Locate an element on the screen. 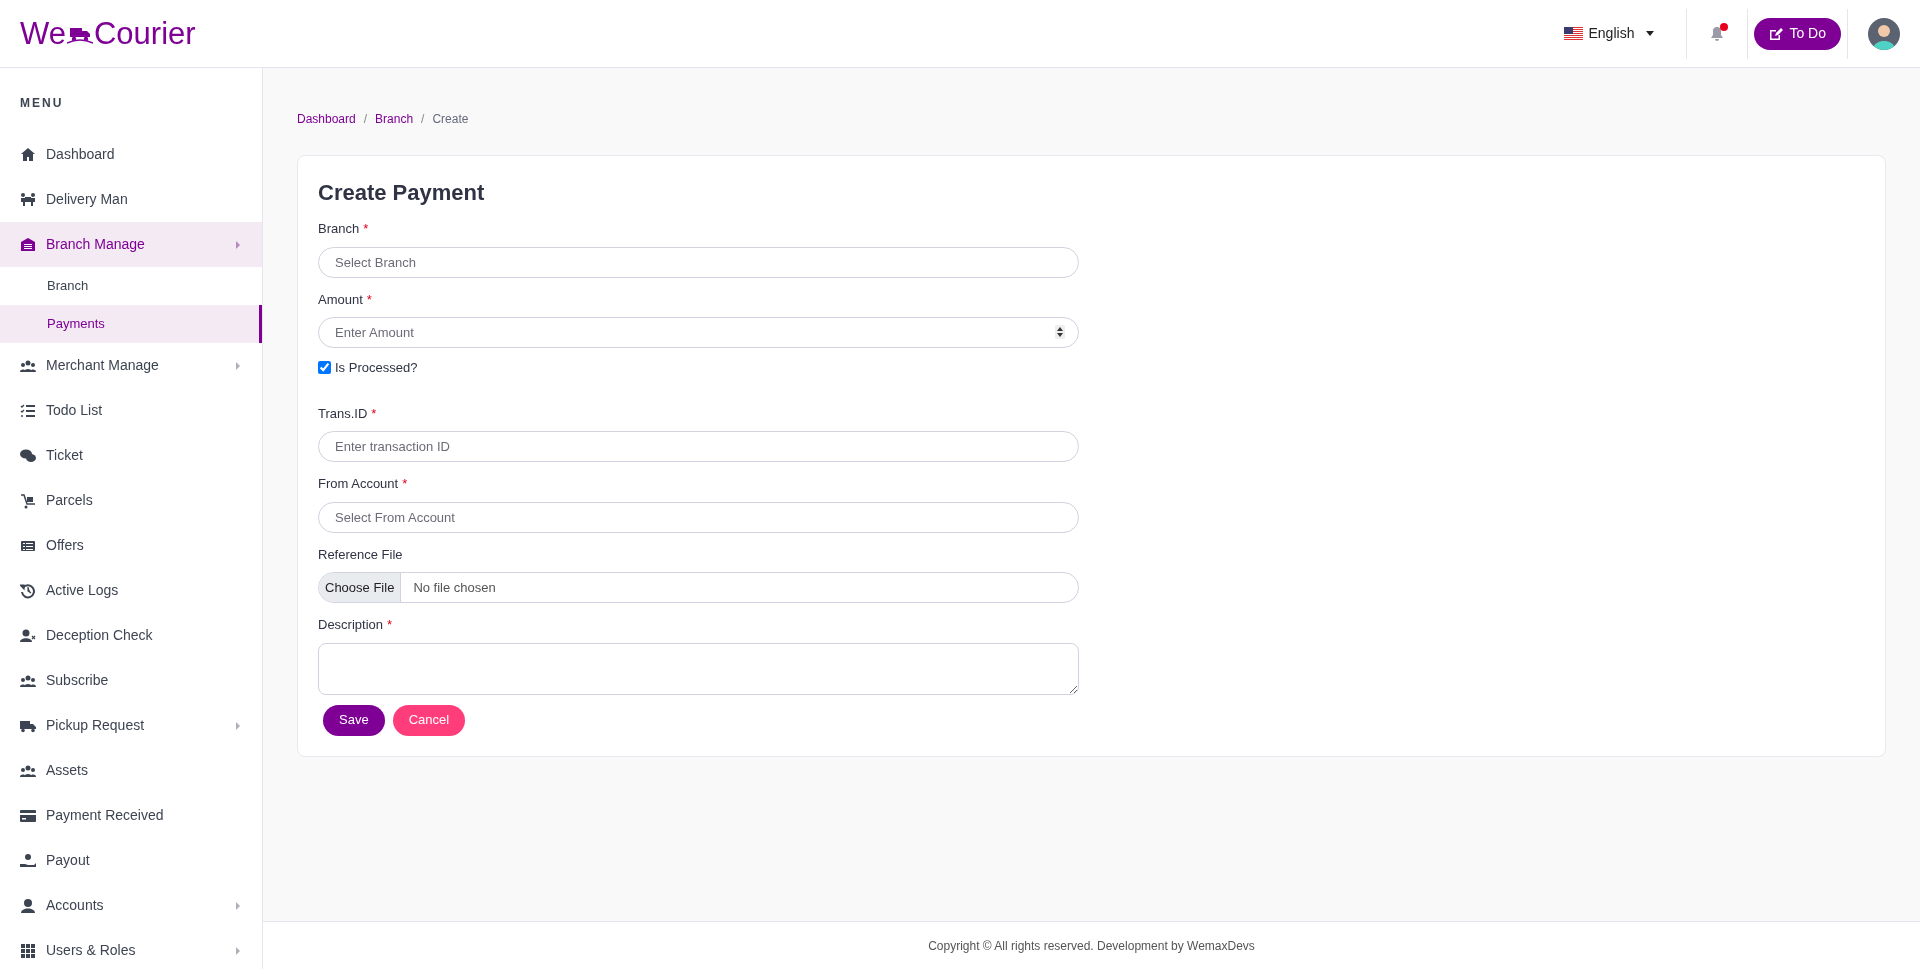  field-label: Amount * is located at coordinates (345, 299).